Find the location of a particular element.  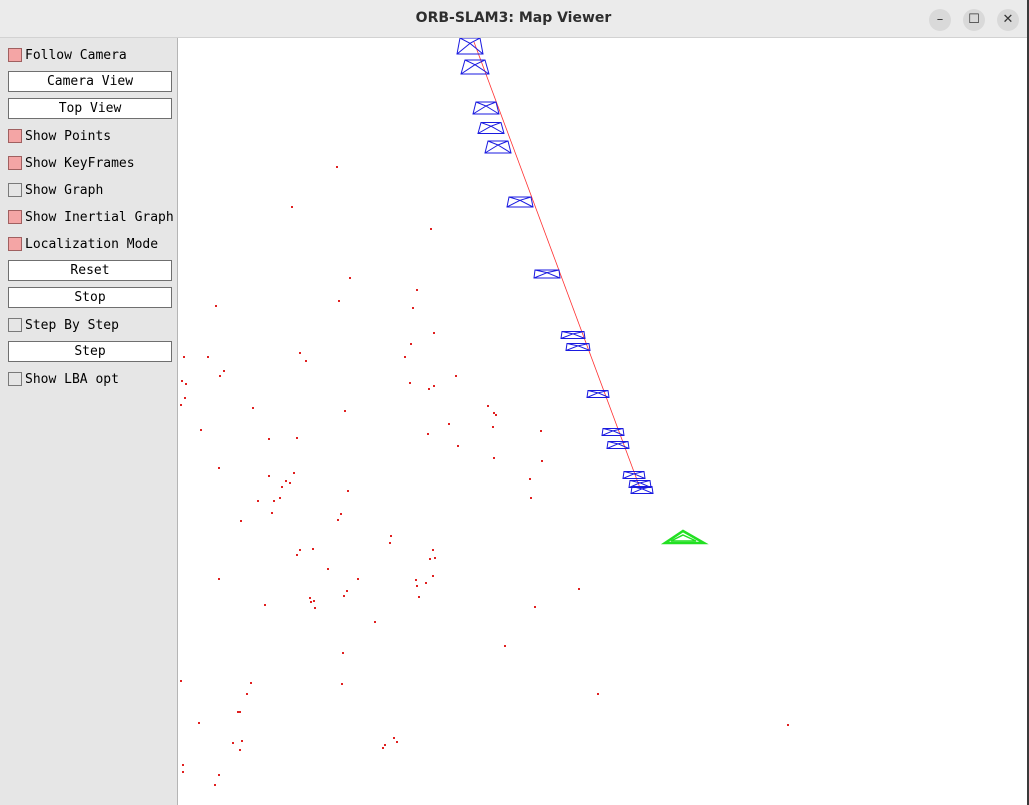

show-points-toggle: Show Points is located at coordinates (59, 136).